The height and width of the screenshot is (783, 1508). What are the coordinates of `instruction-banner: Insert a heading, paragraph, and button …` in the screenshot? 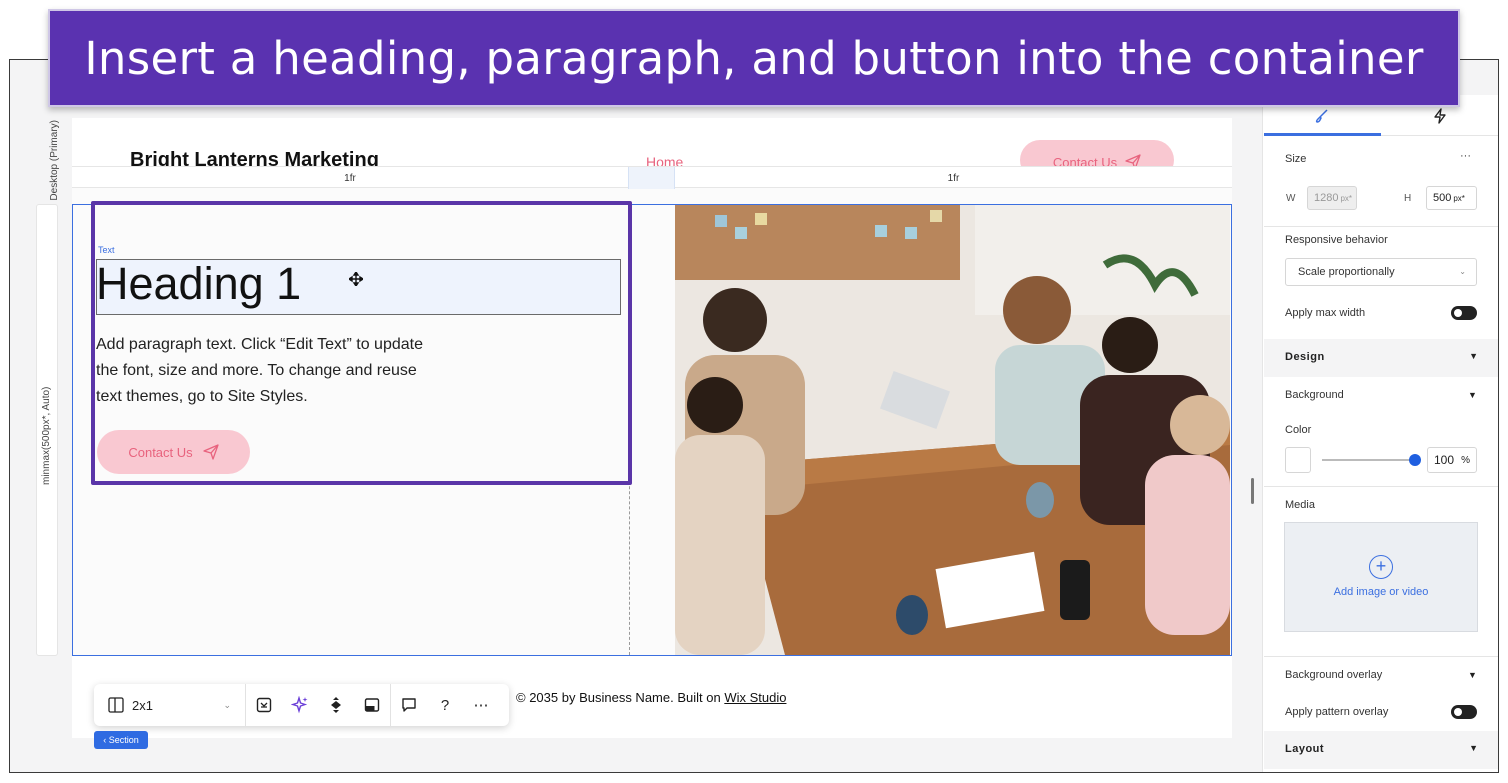 It's located at (754, 58).